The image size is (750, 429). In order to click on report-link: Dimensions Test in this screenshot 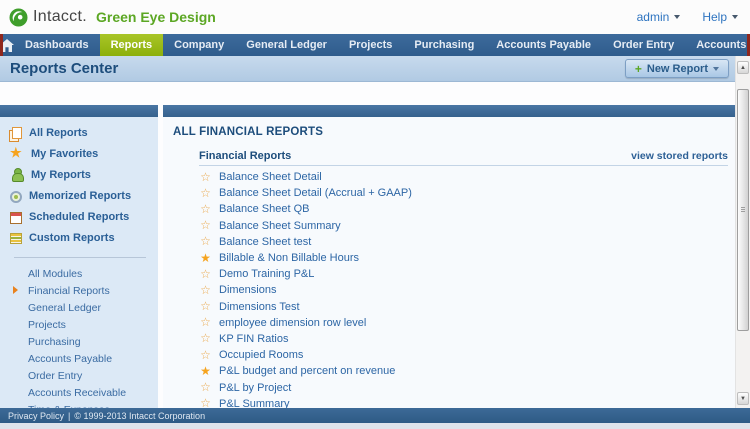, I will do `click(259, 307)`.